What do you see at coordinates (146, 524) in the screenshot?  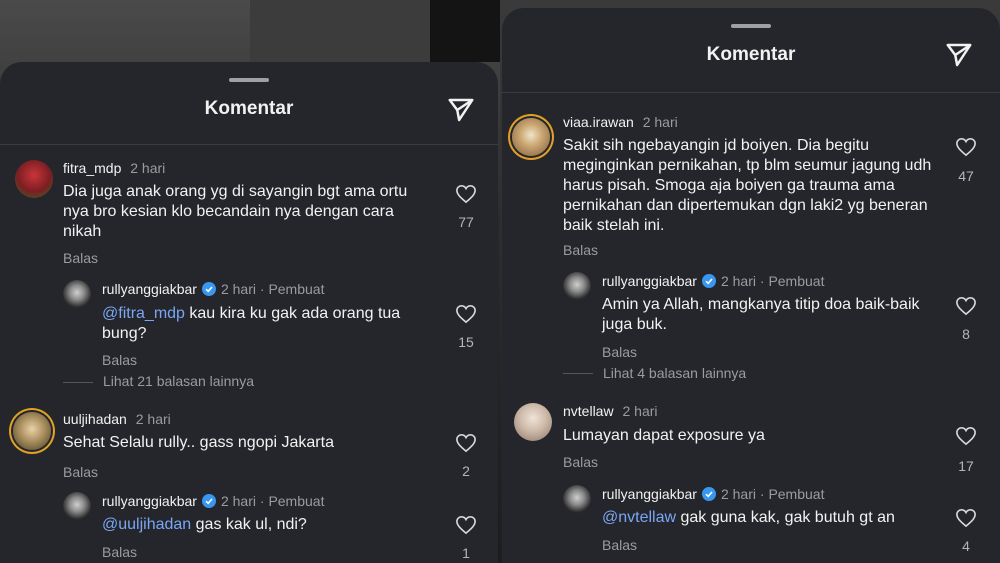 I see `mention-link: @uuljihadan` at bounding box center [146, 524].